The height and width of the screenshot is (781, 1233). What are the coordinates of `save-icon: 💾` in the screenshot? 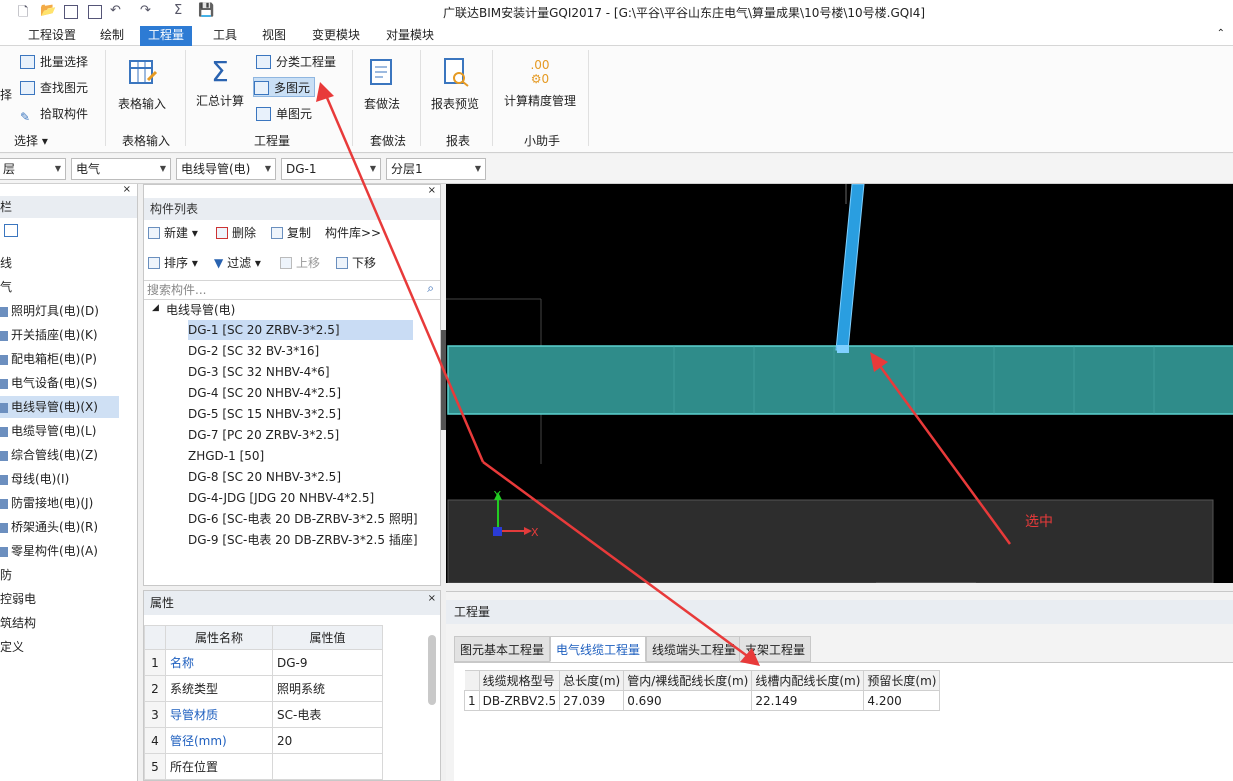 It's located at (206, 10).